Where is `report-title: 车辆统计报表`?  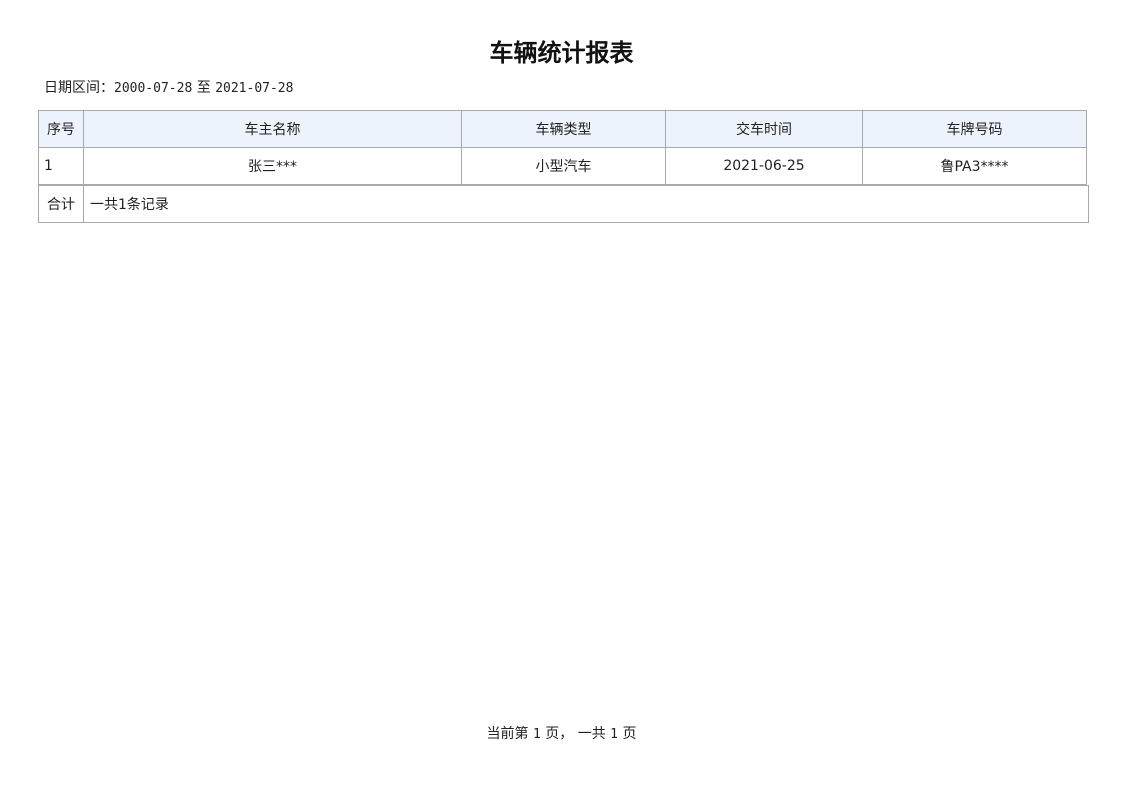
report-title: 车辆统计报表 is located at coordinates (561, 52).